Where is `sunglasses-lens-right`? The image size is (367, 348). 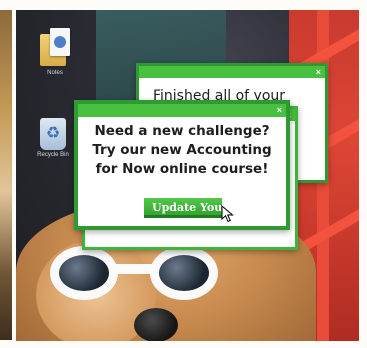 sunglasses-lens-right is located at coordinates (184, 273).